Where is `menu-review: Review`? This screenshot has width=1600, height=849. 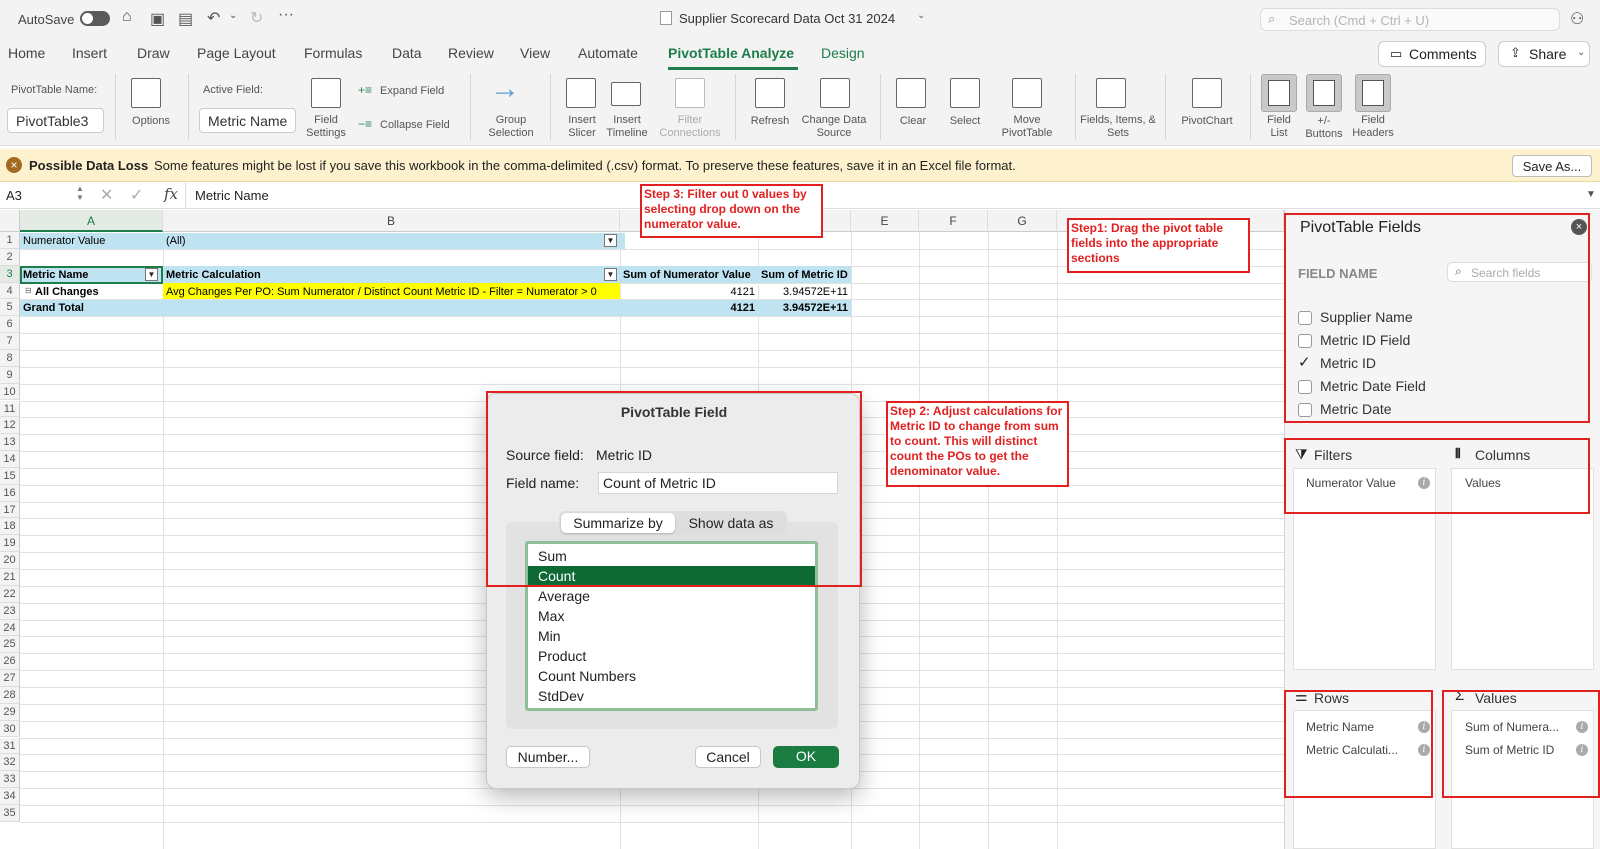
menu-review: Review is located at coordinates (471, 53).